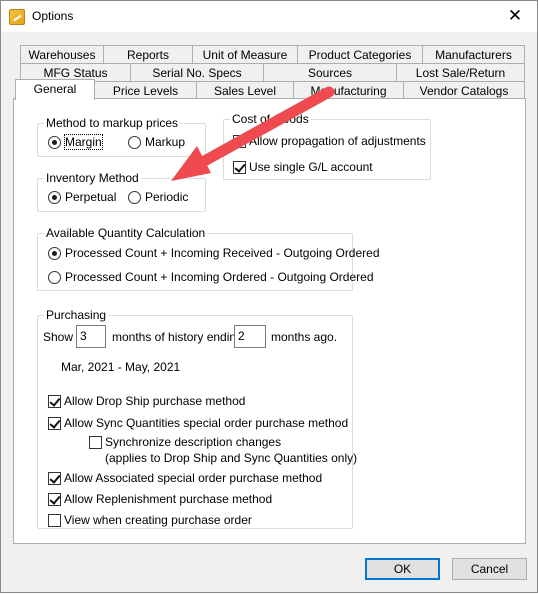 Image resolution: width=538 pixels, height=594 pixels. Describe the element at coordinates (121, 191) in the screenshot. I see `inventory-method-group: Inventory Method Perpetual Periodic` at that location.